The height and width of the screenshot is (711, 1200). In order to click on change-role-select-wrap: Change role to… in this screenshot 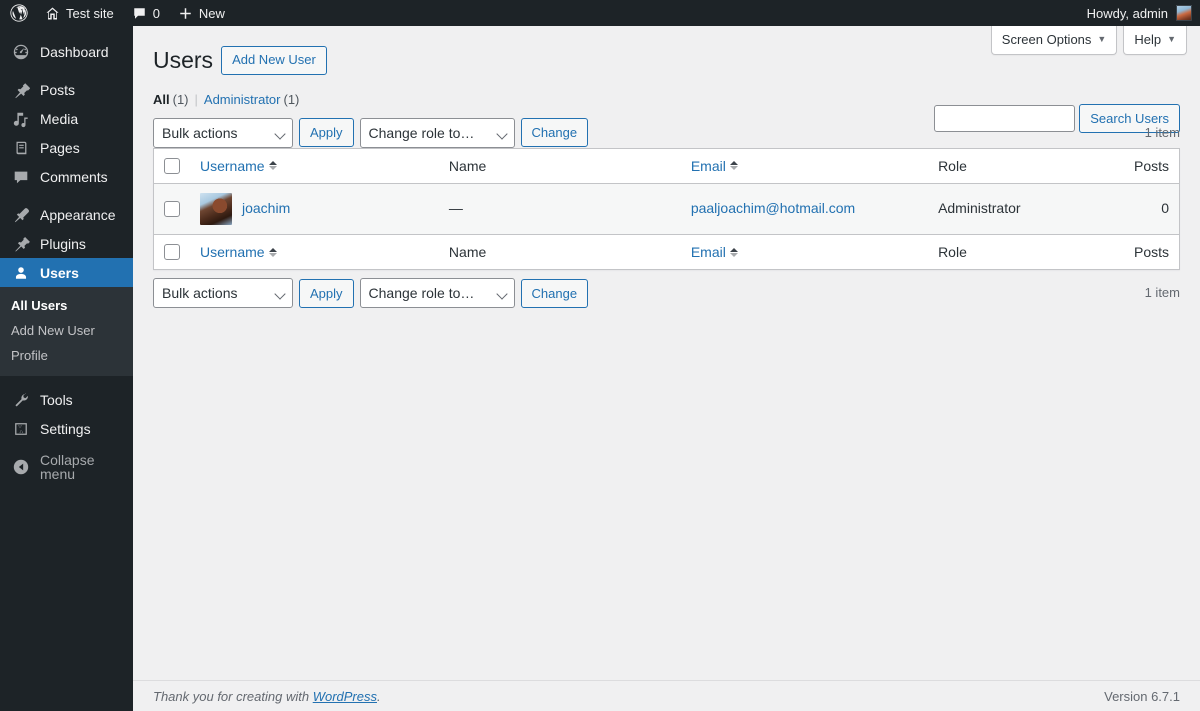, I will do `click(437, 132)`.